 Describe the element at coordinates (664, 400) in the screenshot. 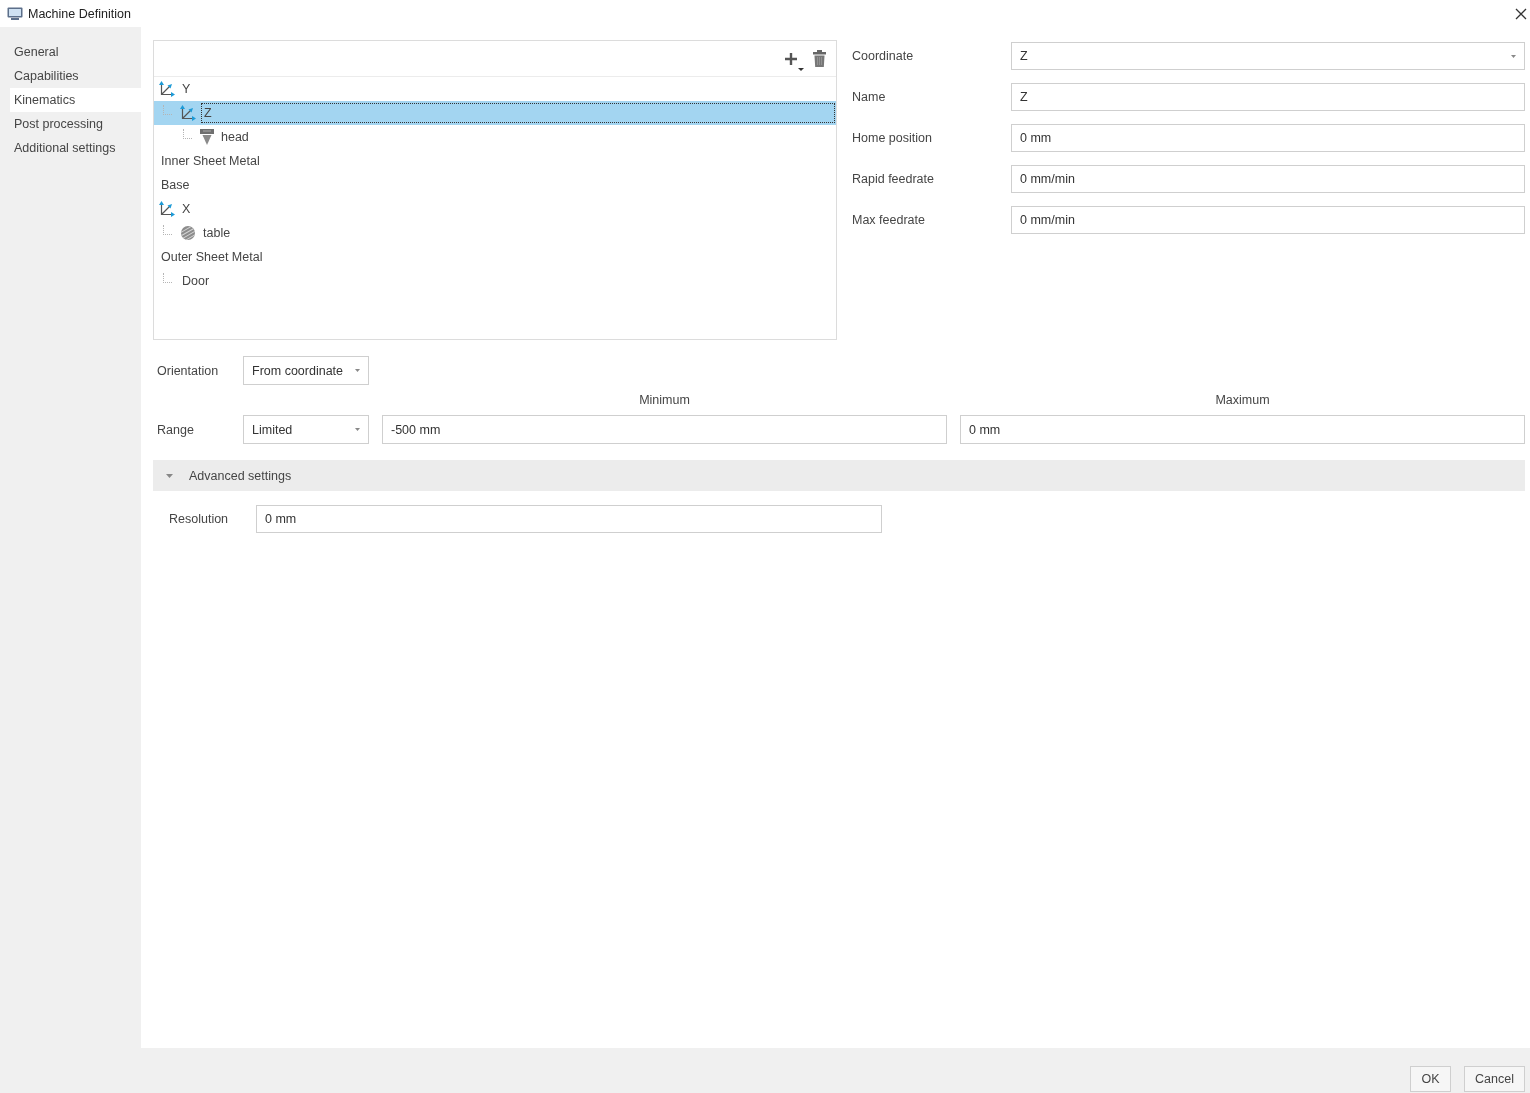

I see `column-heading: Minimum` at that location.